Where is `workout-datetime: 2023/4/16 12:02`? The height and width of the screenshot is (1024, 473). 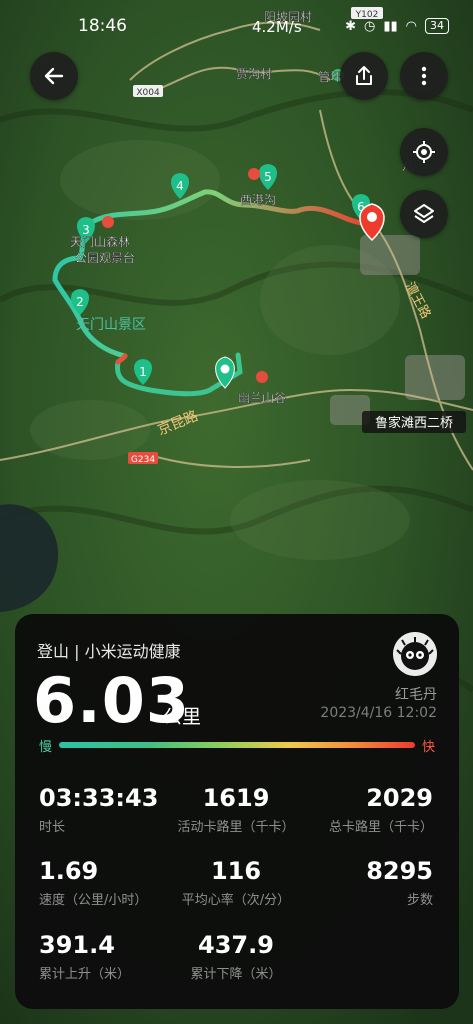
workout-datetime: 2023/4/16 12:02 is located at coordinates (378, 713).